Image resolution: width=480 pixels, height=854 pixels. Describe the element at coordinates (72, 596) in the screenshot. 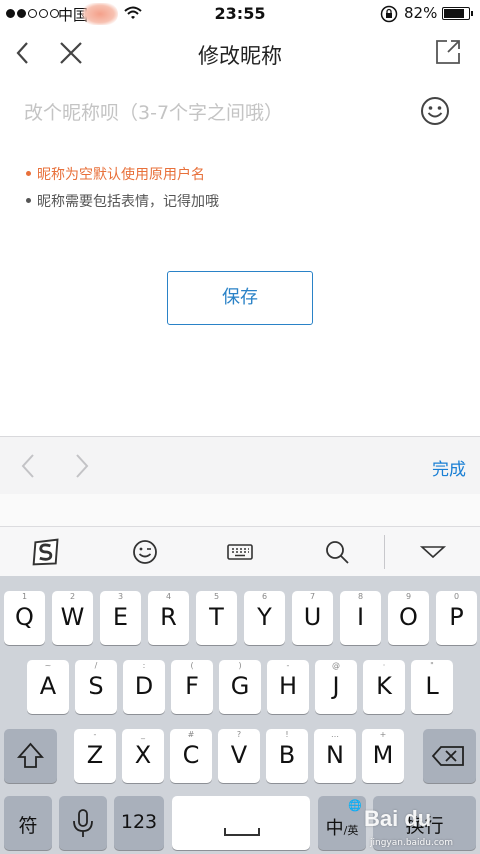

I see `key-secondary-label: 2` at that location.